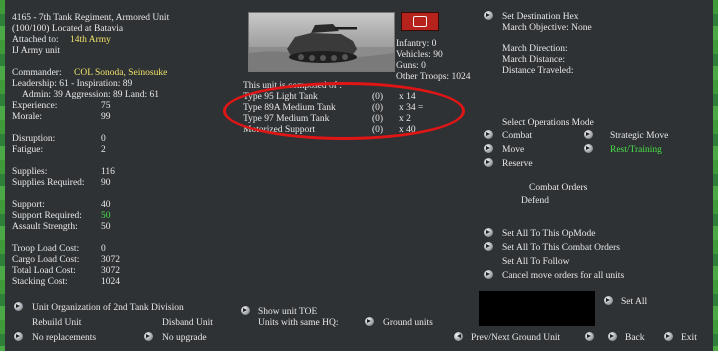 The width and height of the screenshot is (718, 351). I want to click on unit-organization-label: Unit Organization of 2nd Tank Division, so click(108, 308).